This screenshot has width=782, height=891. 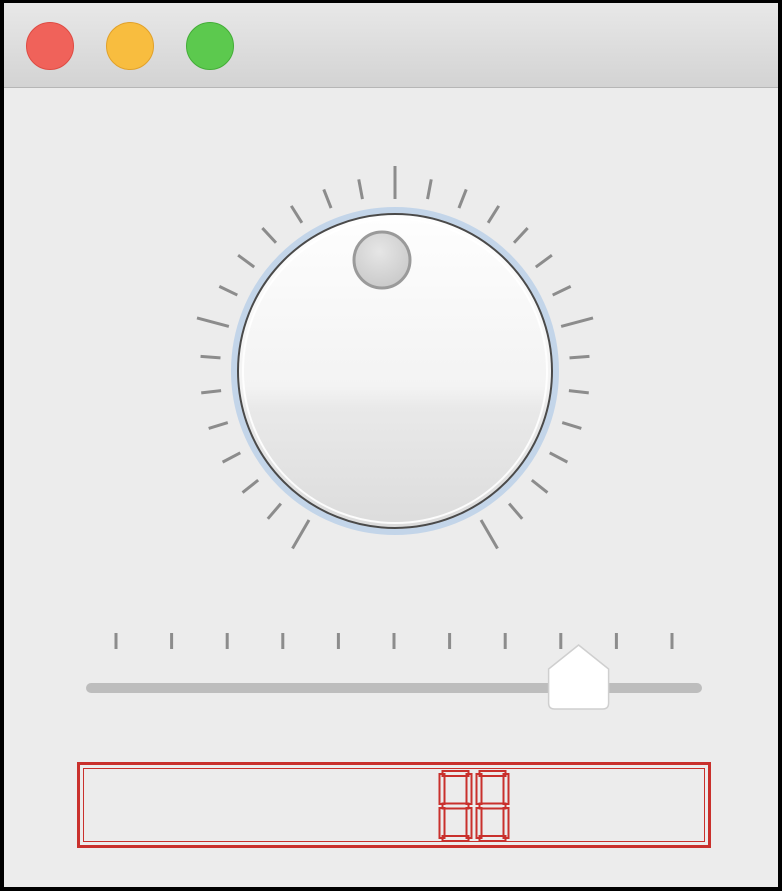 I want to click on lcd-display, so click(x=394, y=805).